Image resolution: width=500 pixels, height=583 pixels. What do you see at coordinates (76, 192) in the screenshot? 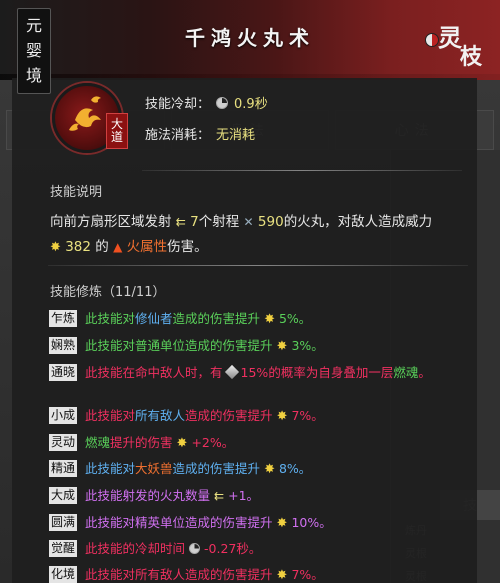
I see `description-title: 技能说明` at bounding box center [76, 192].